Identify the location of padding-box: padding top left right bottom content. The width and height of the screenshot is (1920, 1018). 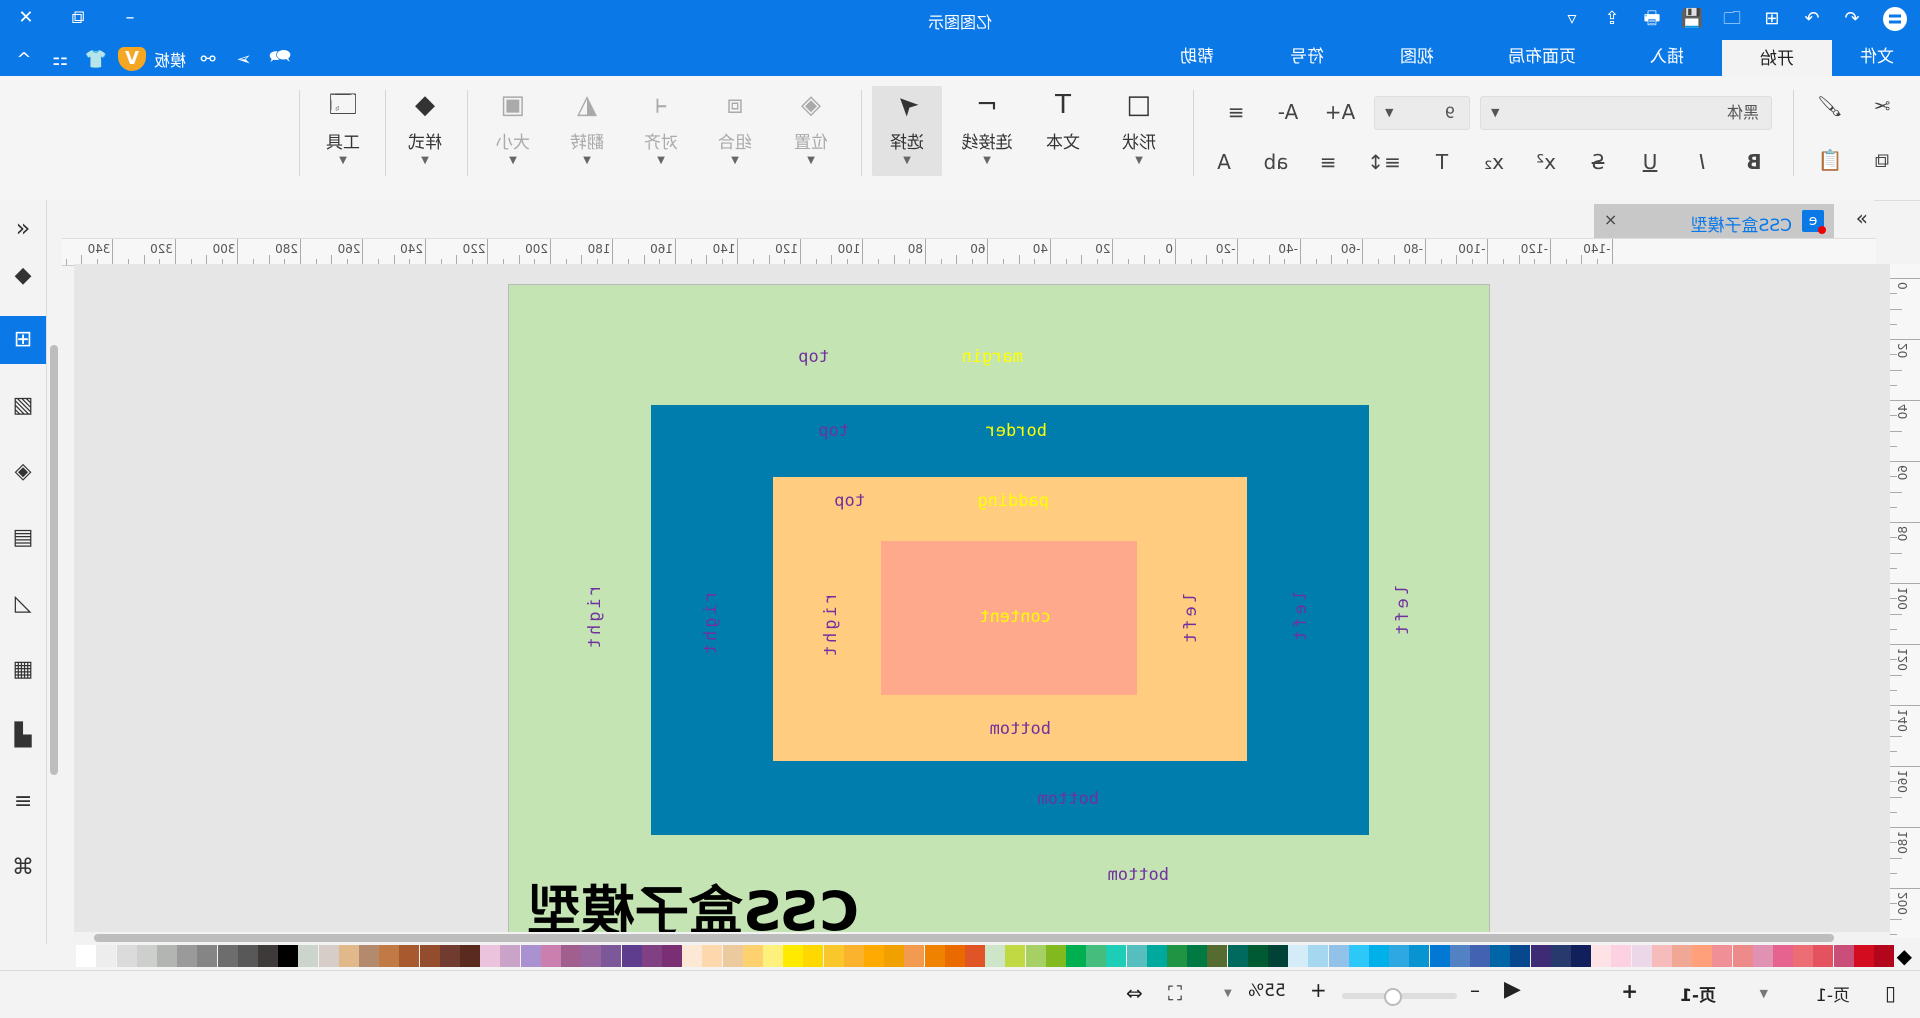
(1010, 619).